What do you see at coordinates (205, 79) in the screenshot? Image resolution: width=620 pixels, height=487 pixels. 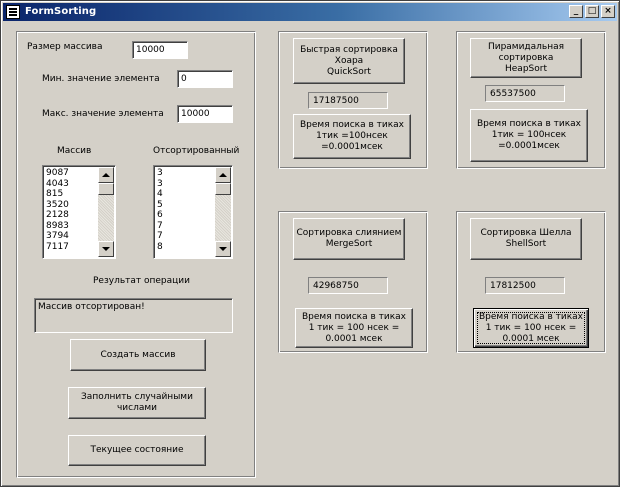 I see `min-value-input: 0` at bounding box center [205, 79].